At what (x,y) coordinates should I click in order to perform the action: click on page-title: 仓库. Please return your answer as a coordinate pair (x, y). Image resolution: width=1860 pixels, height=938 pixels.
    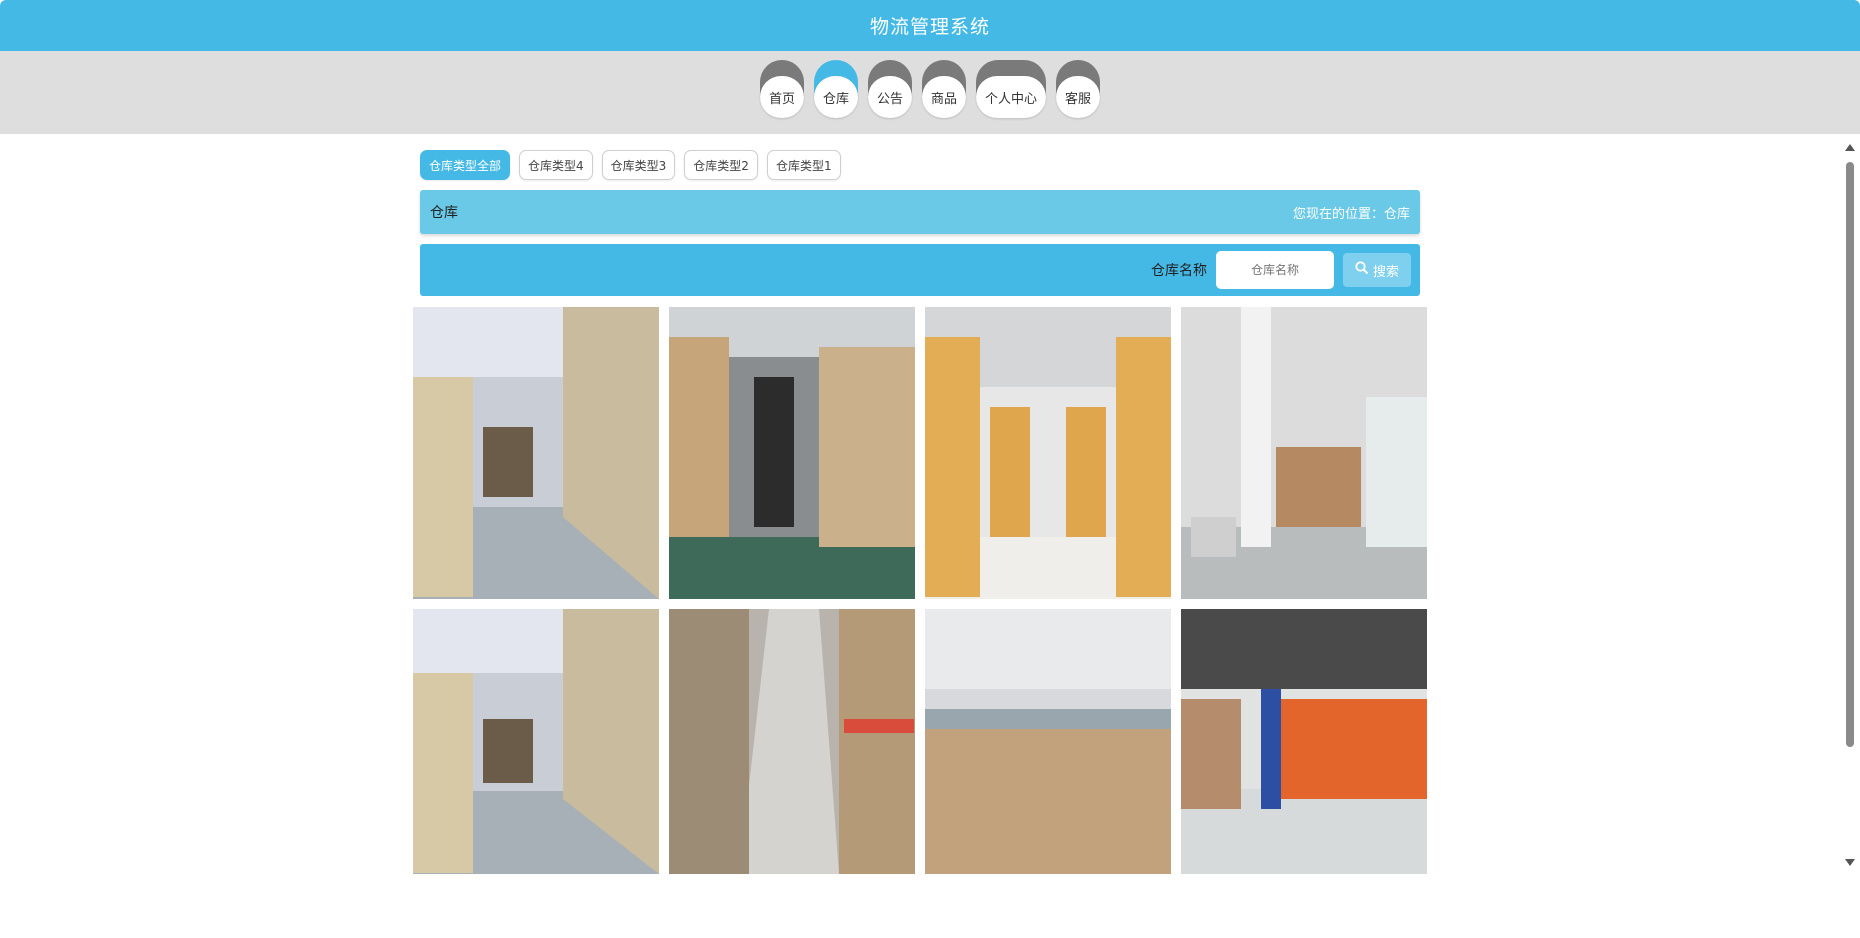
    Looking at the image, I should click on (444, 213).